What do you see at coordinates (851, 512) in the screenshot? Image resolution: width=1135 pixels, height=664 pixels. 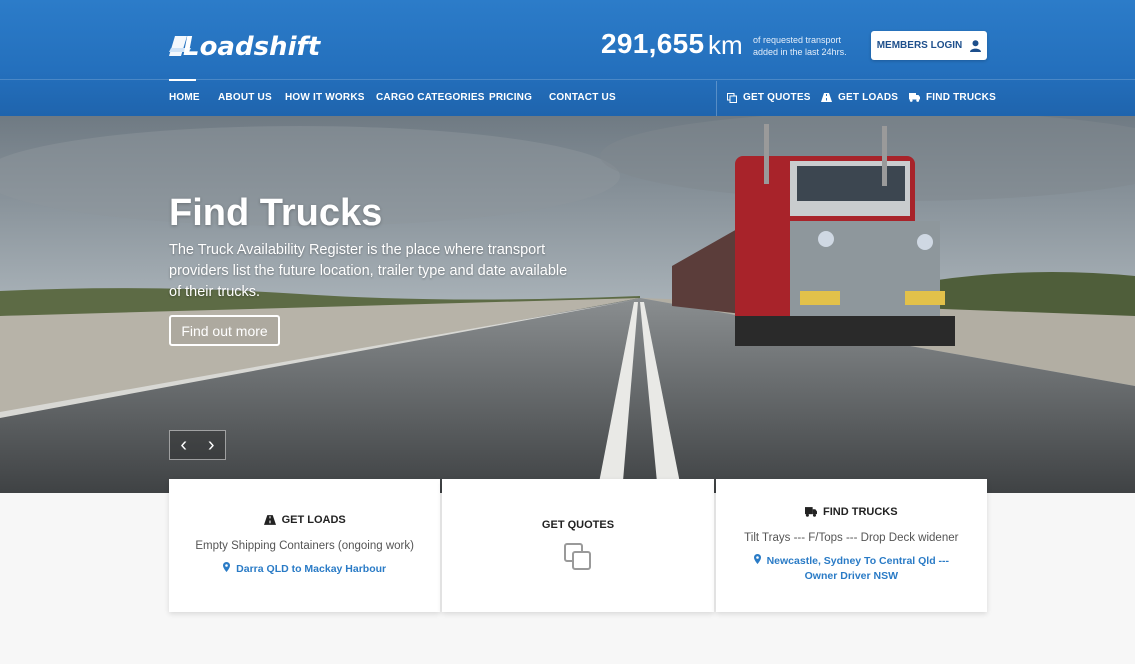 I see `card-find-trucks-header: FIND TRUCKS` at bounding box center [851, 512].